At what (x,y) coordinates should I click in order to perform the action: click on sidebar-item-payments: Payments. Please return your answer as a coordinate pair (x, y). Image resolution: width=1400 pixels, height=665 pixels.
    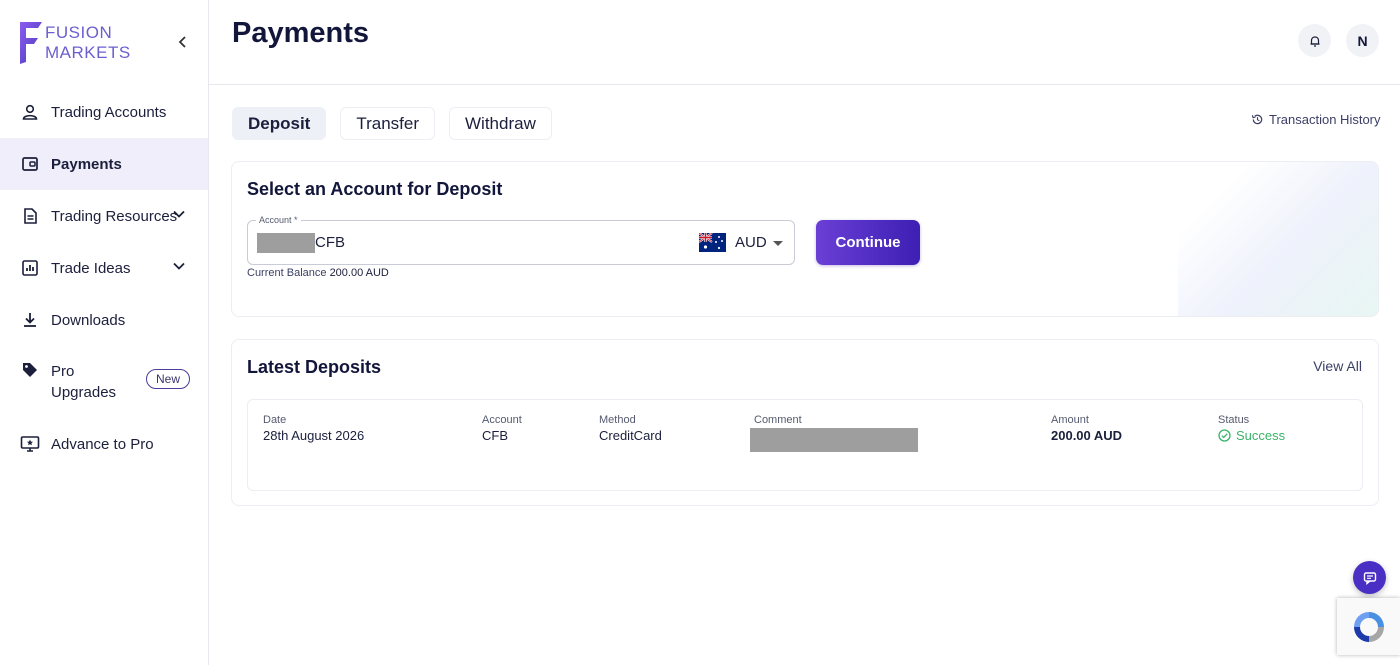
    Looking at the image, I should click on (104, 164).